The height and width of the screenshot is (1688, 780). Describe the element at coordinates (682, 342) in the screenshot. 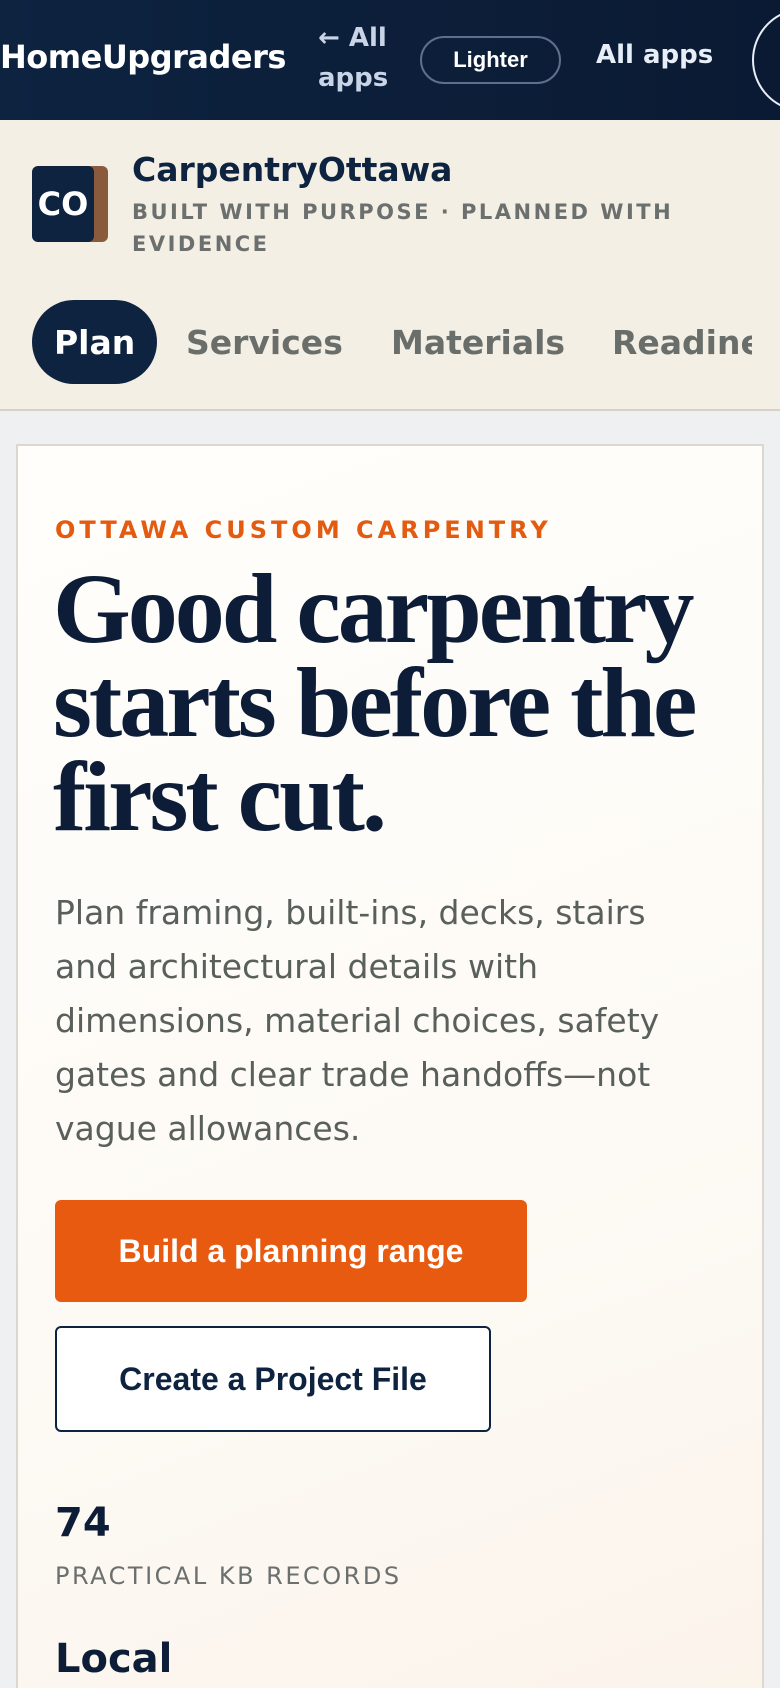

I see `tab-readiness: Readiness` at that location.